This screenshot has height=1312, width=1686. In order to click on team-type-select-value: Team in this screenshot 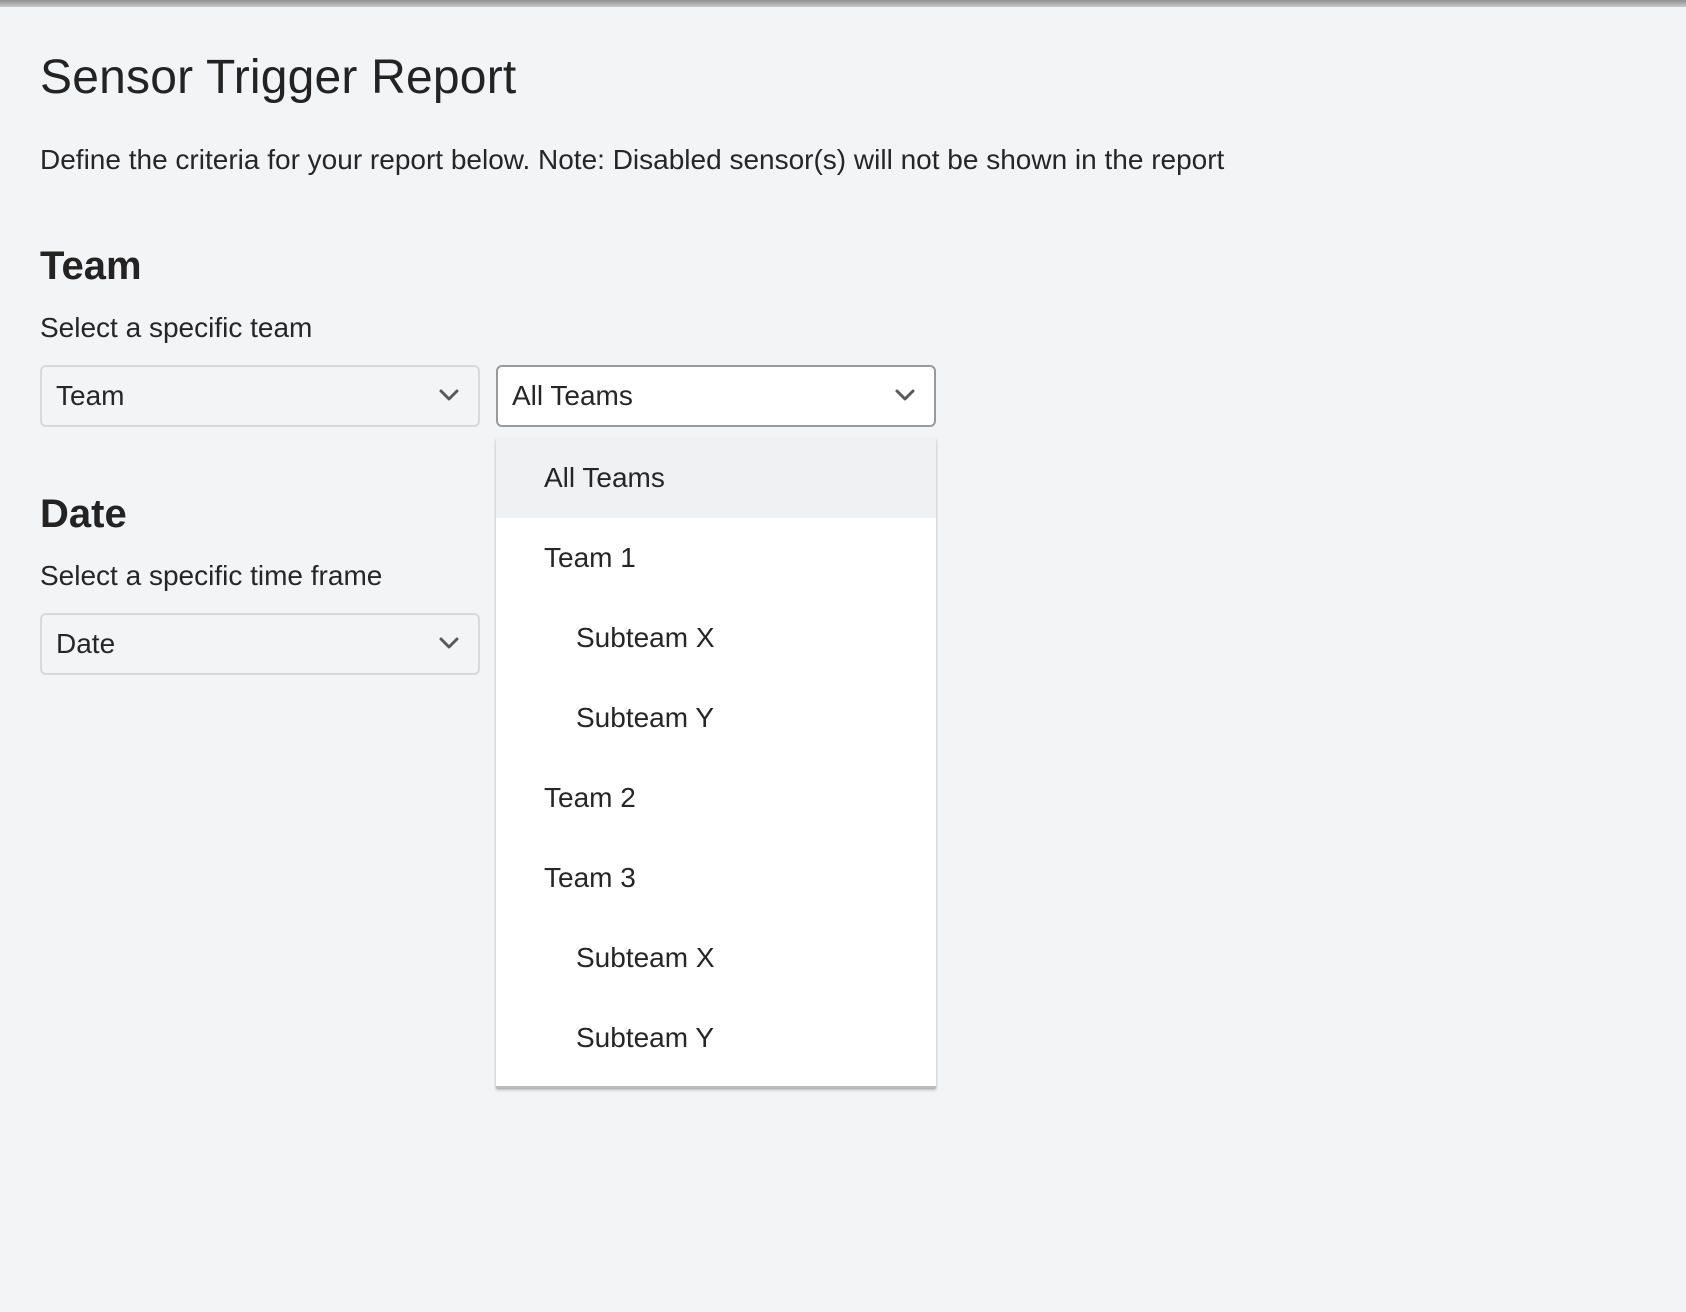, I will do `click(90, 395)`.